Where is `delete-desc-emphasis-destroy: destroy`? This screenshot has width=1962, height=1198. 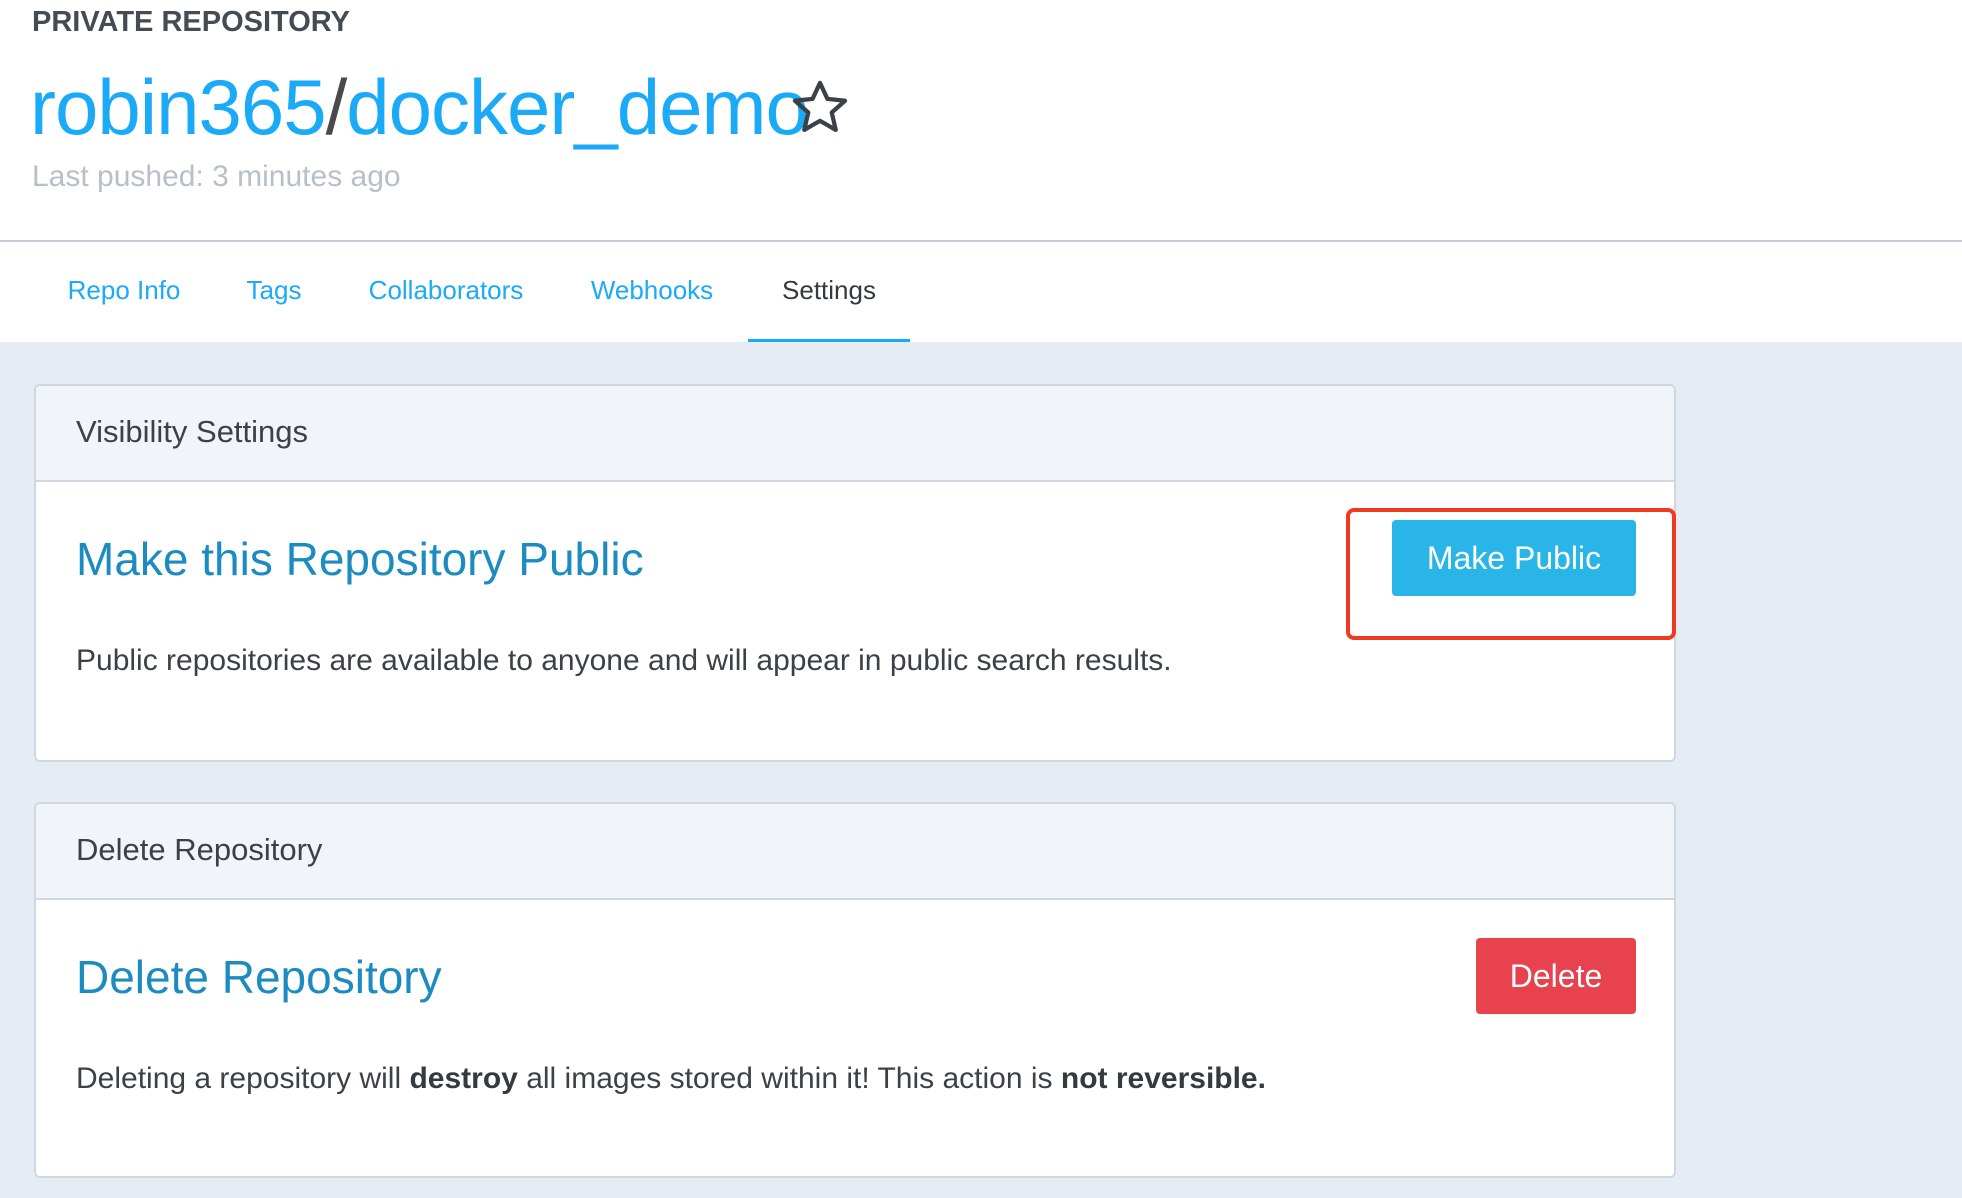
delete-desc-emphasis-destroy: destroy is located at coordinates (463, 1078).